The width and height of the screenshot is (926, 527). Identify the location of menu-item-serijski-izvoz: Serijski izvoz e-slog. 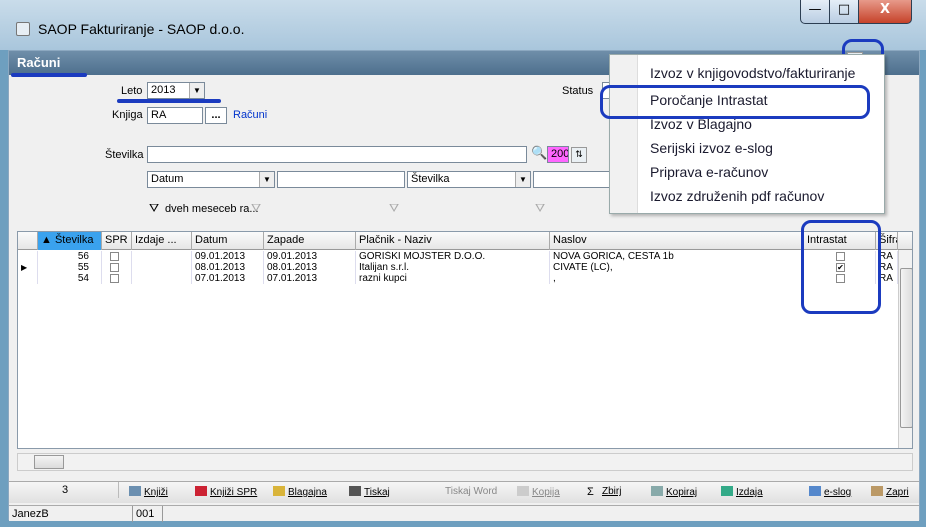
(711, 148).